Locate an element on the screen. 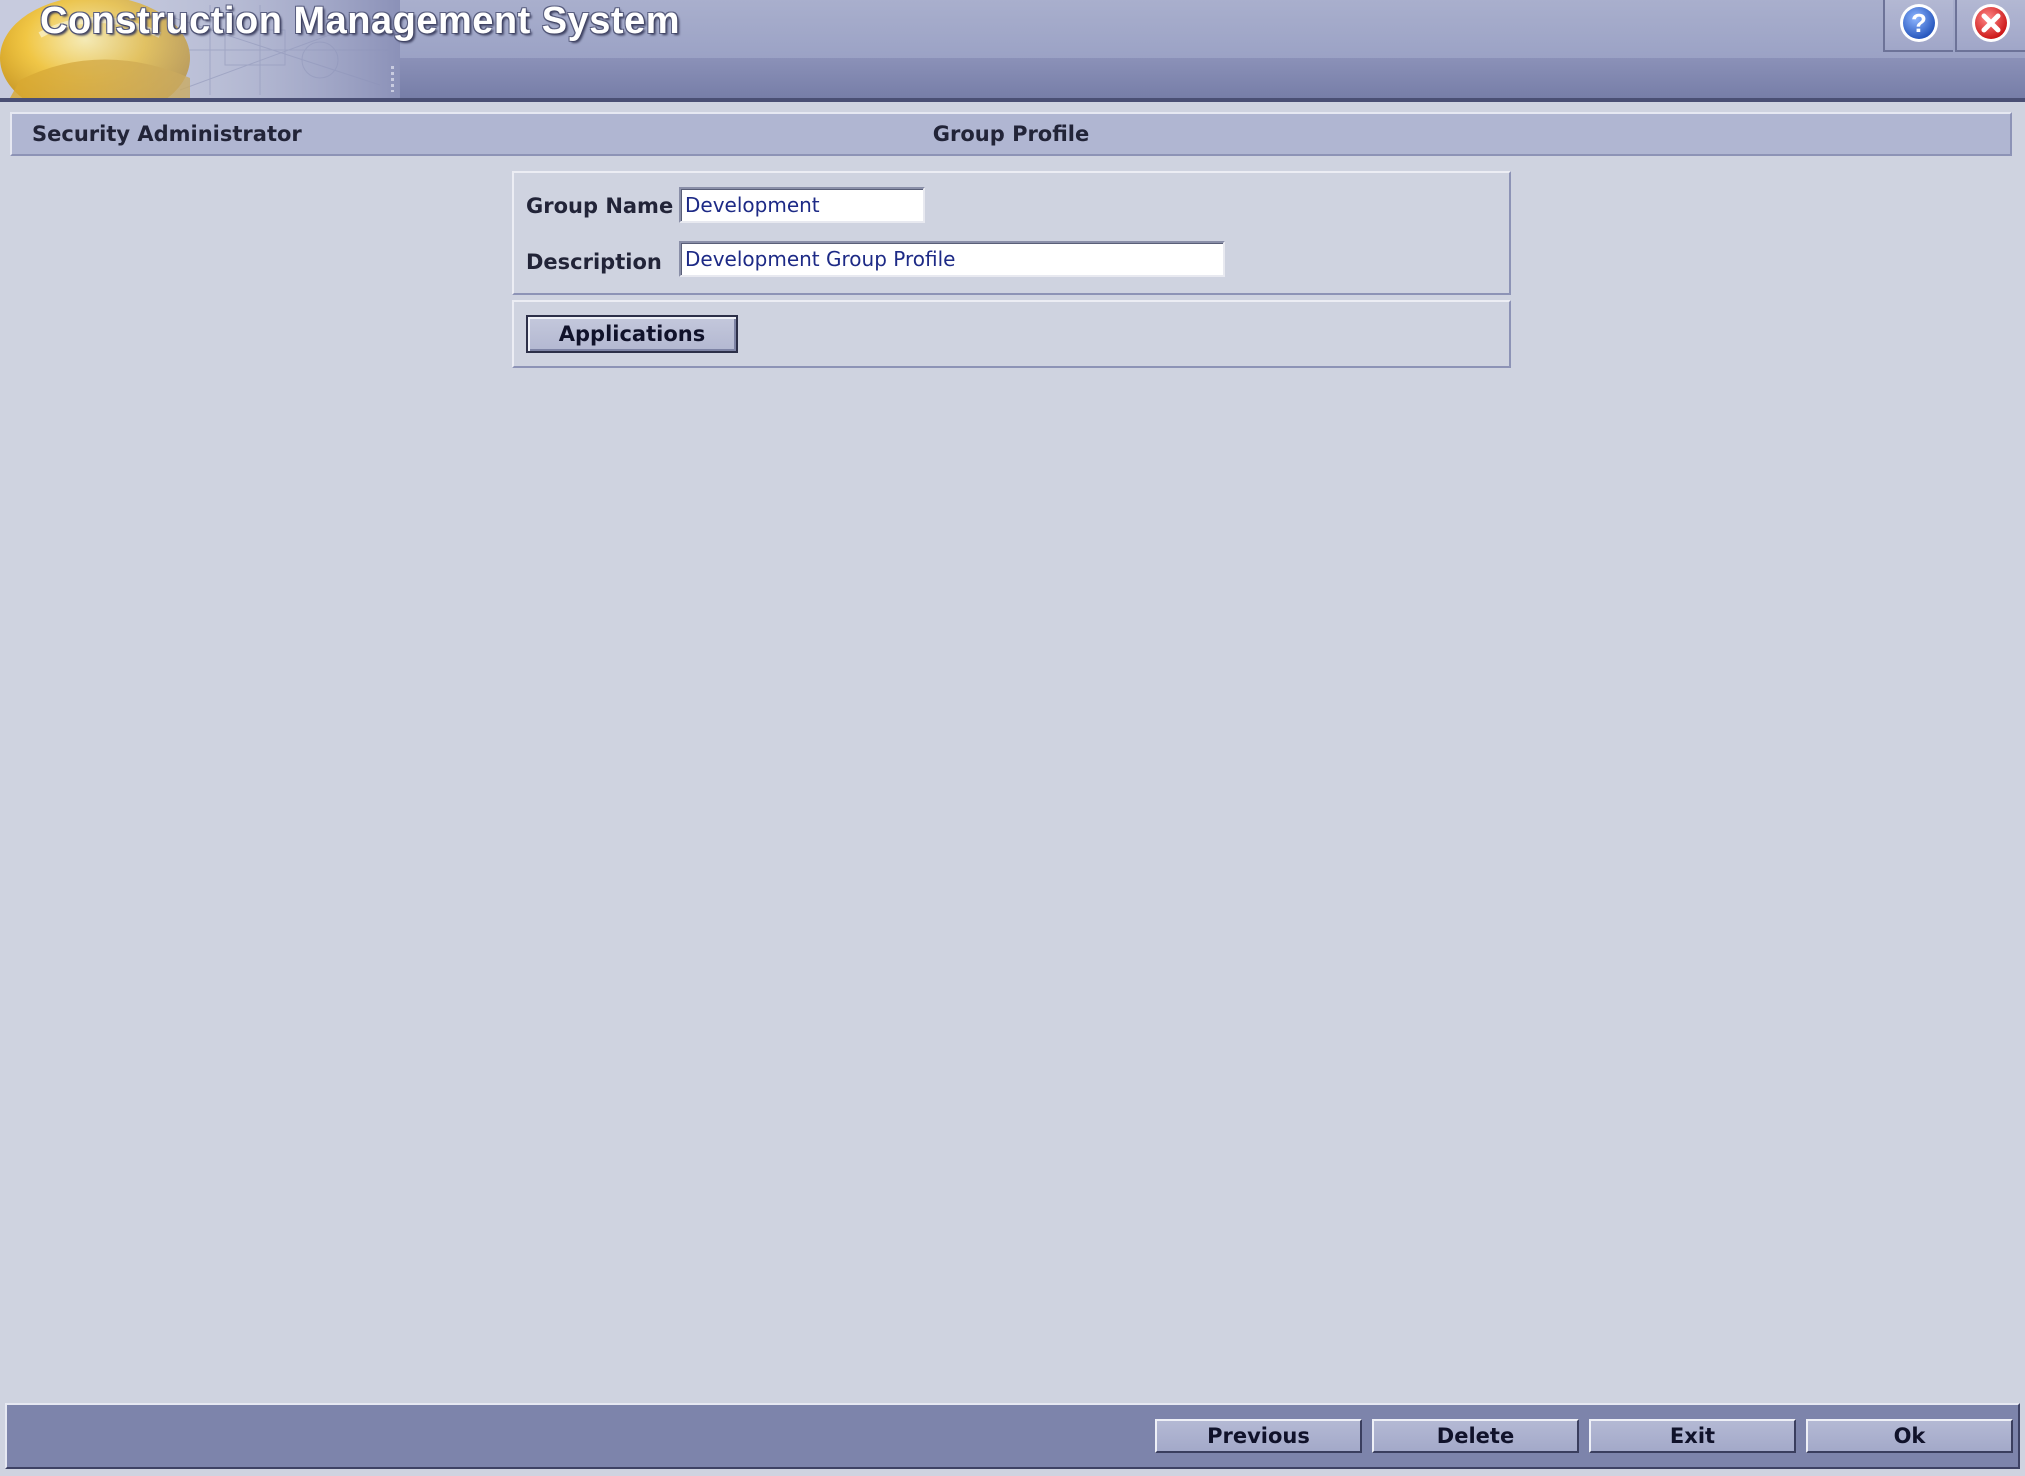 The width and height of the screenshot is (2025, 1476). description-input is located at coordinates (952, 259).